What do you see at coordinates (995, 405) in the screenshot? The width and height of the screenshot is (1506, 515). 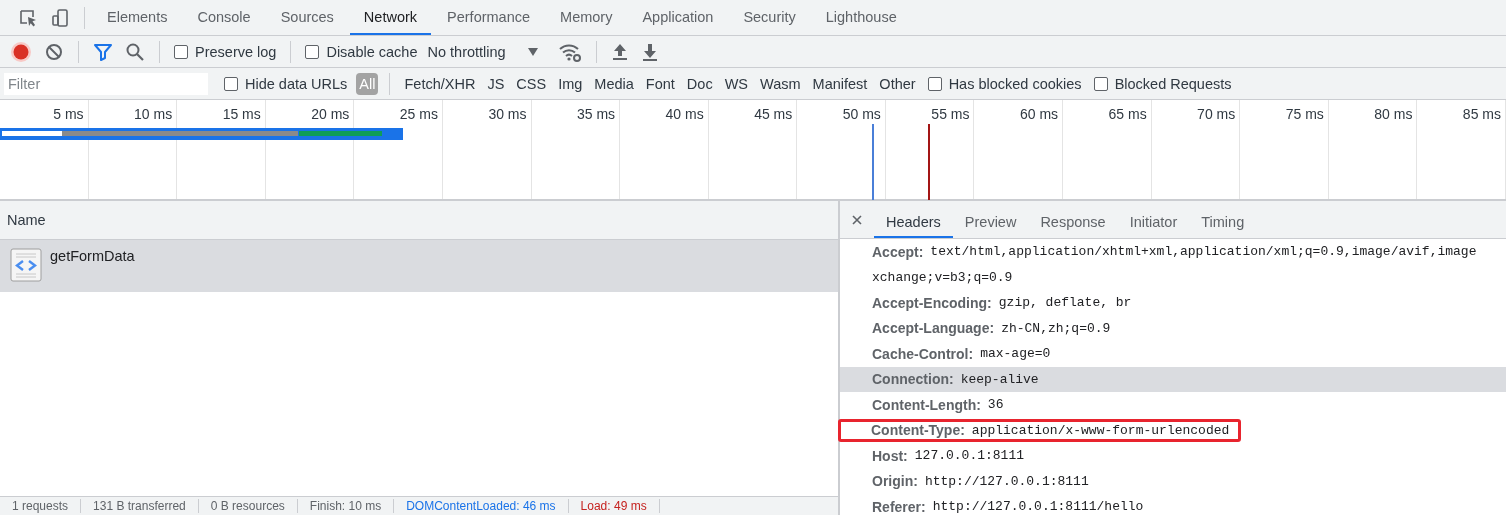 I see `header-value: 36` at bounding box center [995, 405].